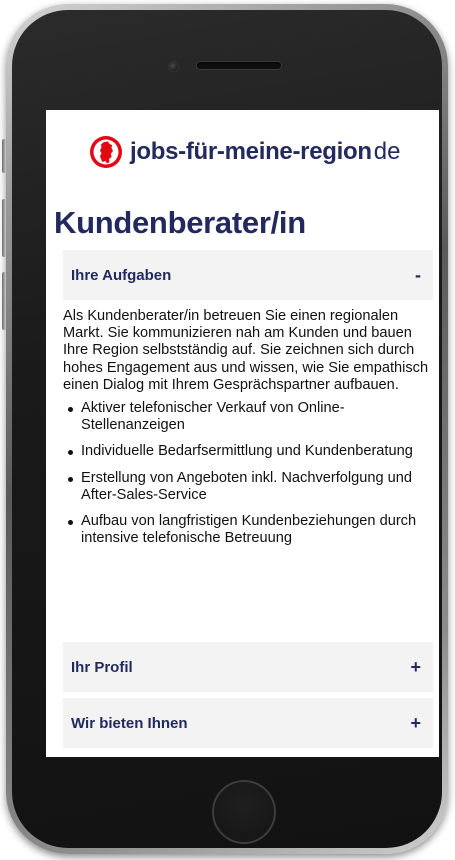 The width and height of the screenshot is (455, 860). I want to click on accordion-label: Wir bieten Ihnen, so click(129, 723).